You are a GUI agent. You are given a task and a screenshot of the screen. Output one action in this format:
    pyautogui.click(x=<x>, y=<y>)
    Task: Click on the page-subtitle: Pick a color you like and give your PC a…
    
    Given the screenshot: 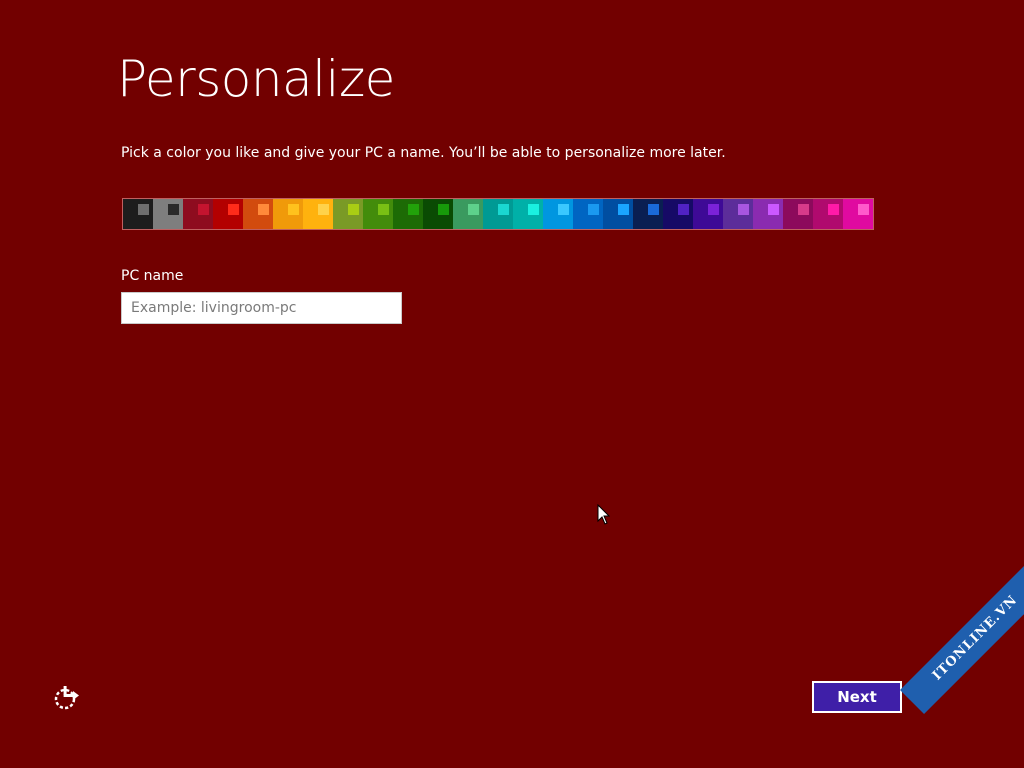 What is the action you would take?
    pyautogui.click(x=423, y=153)
    